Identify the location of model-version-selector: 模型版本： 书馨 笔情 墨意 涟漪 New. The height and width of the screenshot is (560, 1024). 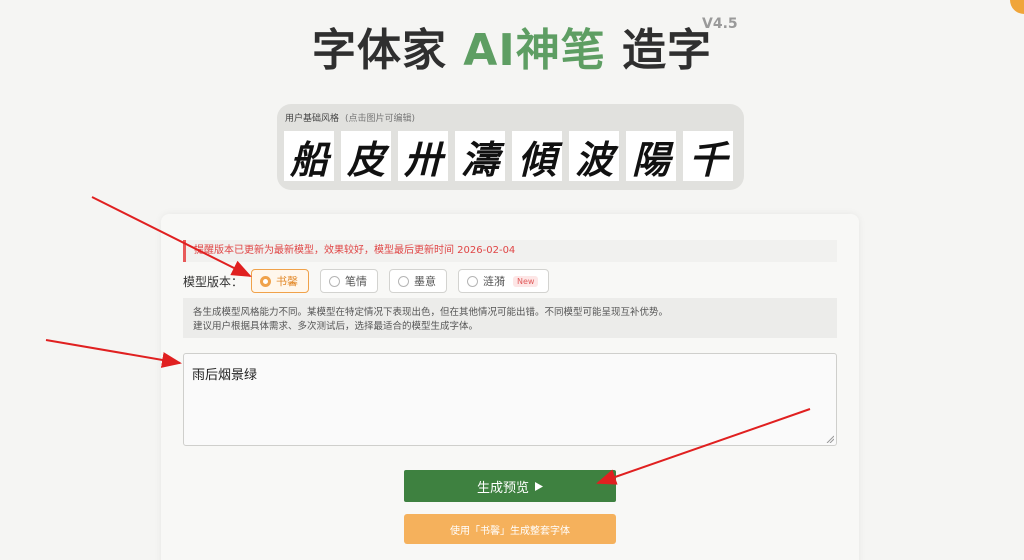
(366, 281).